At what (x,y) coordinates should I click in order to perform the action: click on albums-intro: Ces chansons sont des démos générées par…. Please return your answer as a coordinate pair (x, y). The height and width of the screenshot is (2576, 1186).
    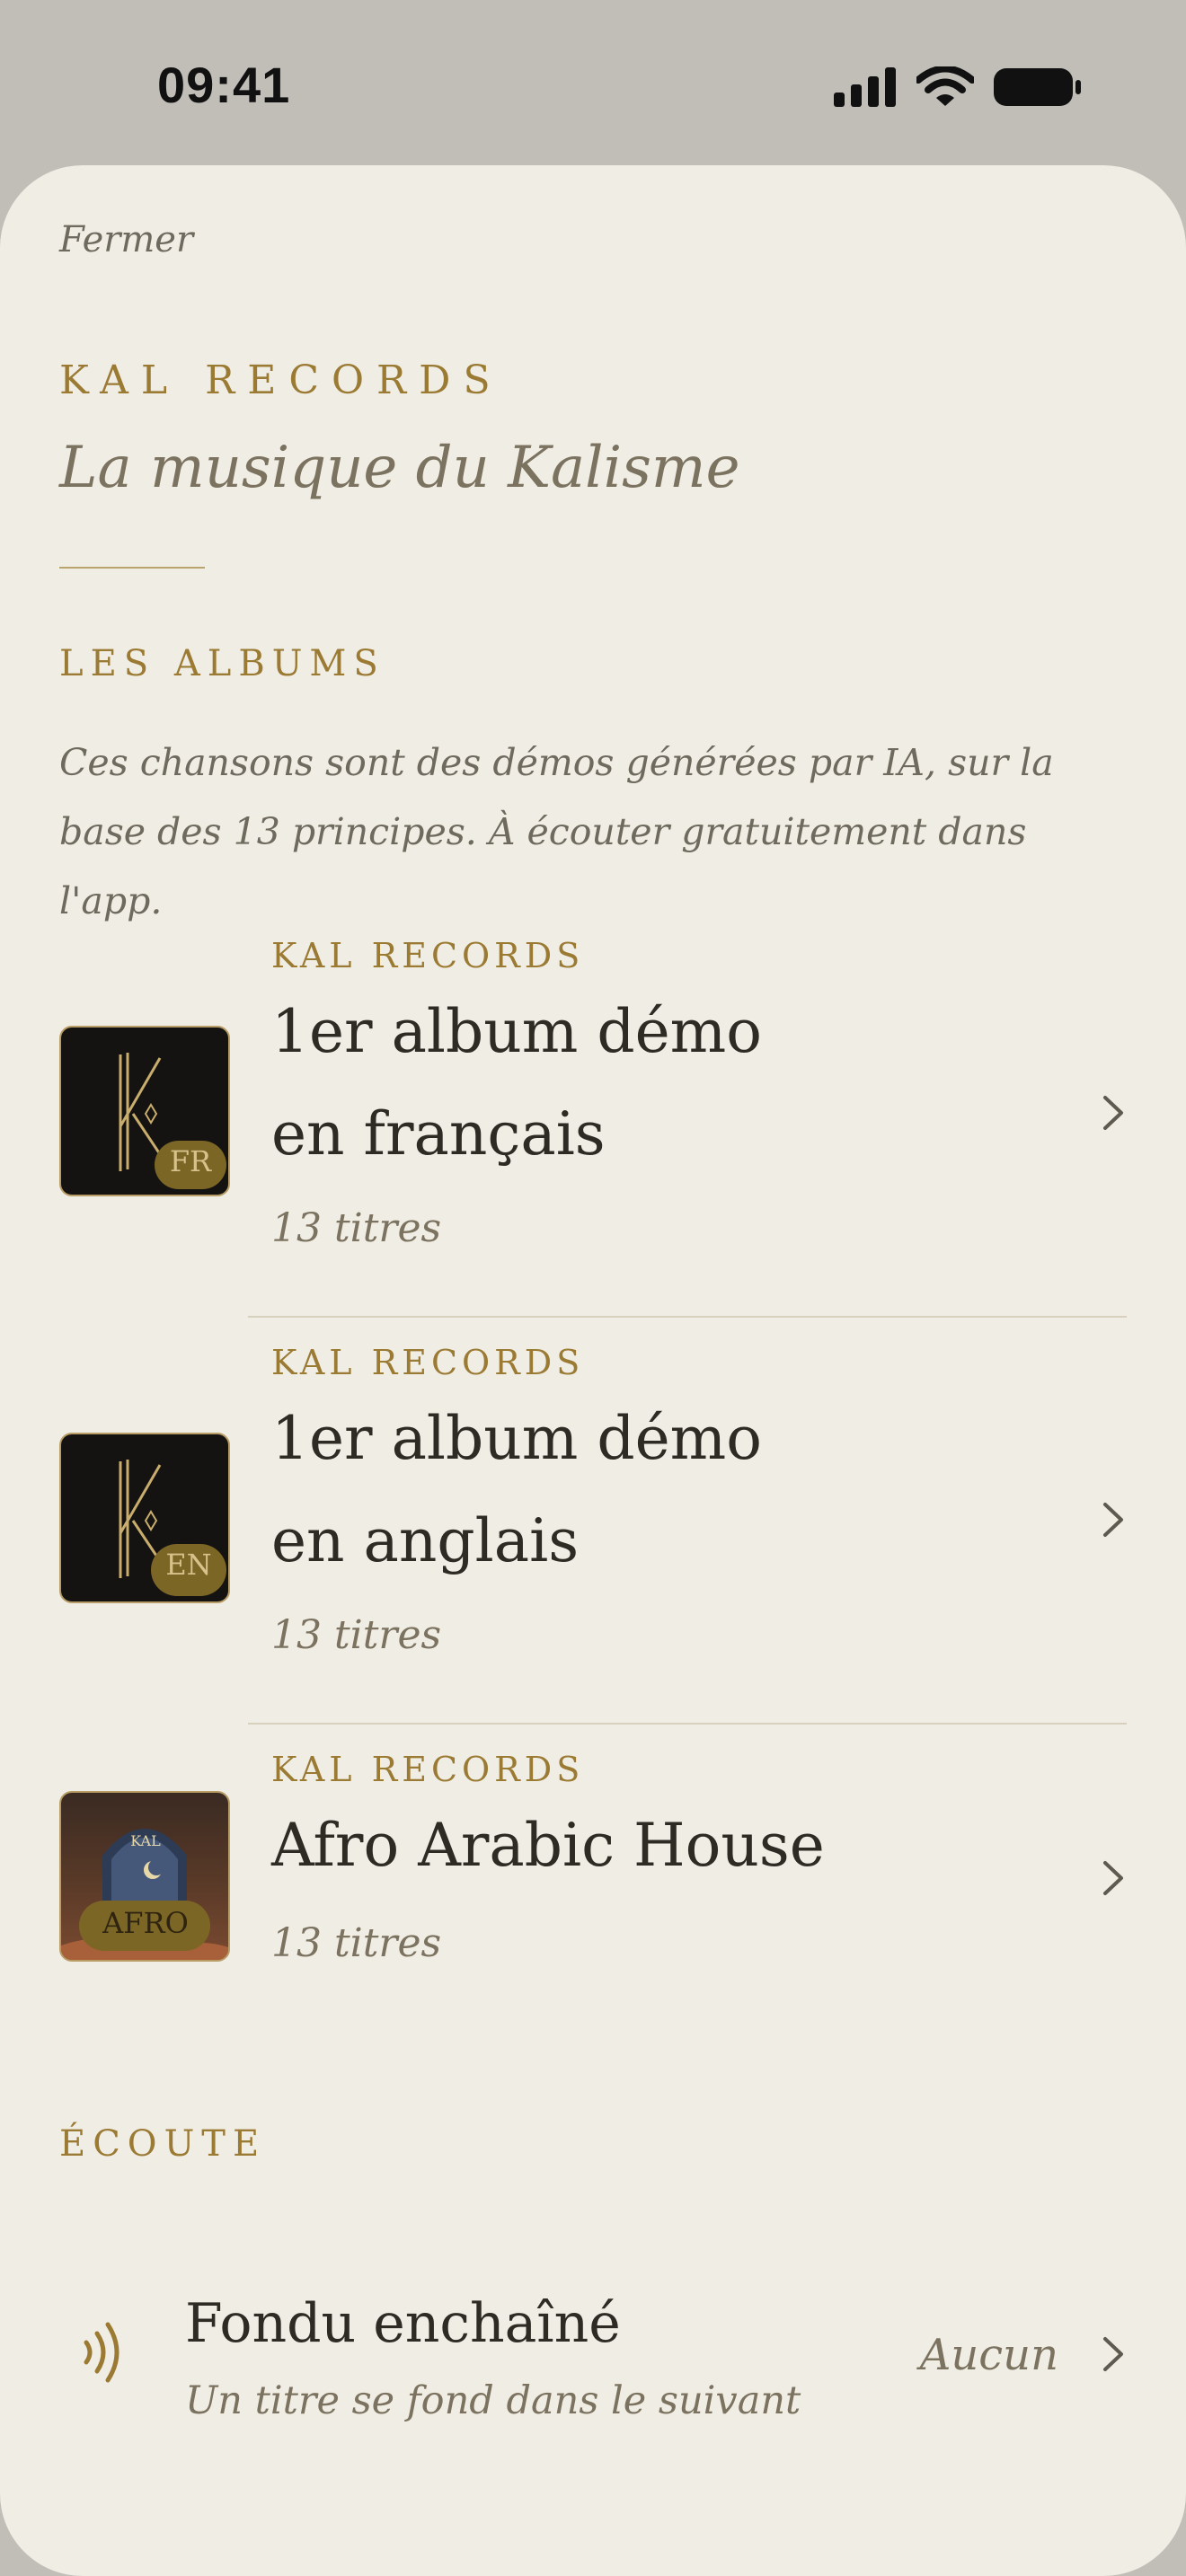
    Looking at the image, I should click on (556, 831).